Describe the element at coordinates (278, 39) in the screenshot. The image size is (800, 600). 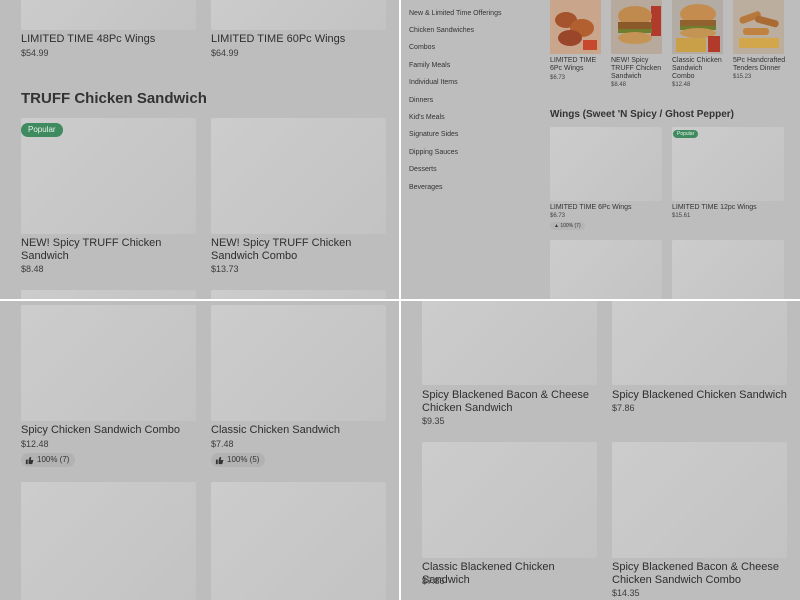
I see `item-name: LIMITED TIME 60Pc Wings` at that location.